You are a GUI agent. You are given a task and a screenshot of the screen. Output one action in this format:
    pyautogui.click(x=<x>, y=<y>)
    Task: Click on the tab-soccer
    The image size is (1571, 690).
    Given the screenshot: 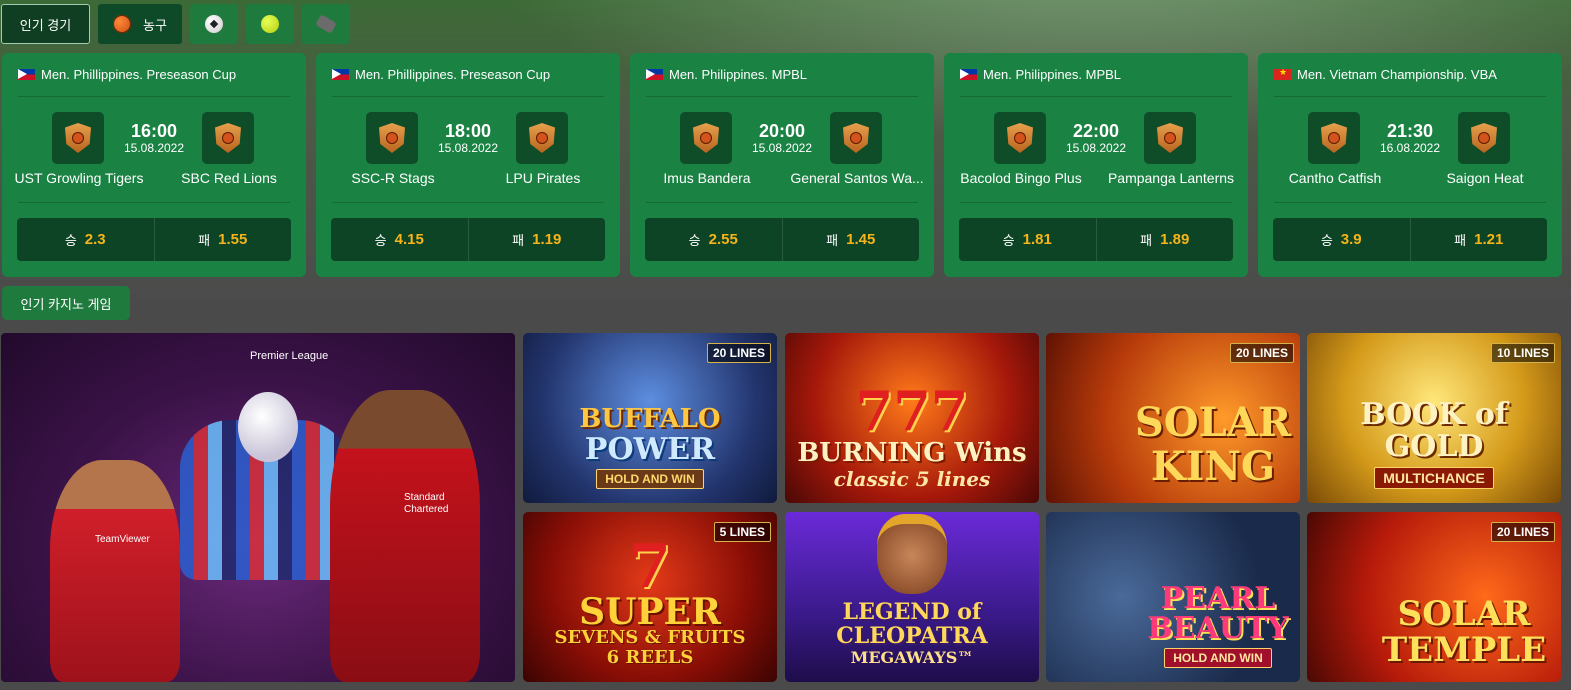 What is the action you would take?
    pyautogui.click(x=214, y=24)
    